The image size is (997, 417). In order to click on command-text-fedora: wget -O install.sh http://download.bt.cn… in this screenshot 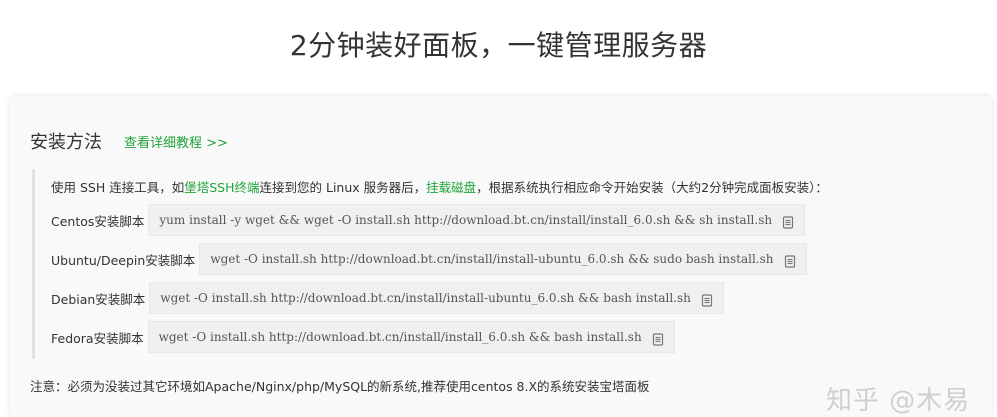, I will do `click(400, 337)`.